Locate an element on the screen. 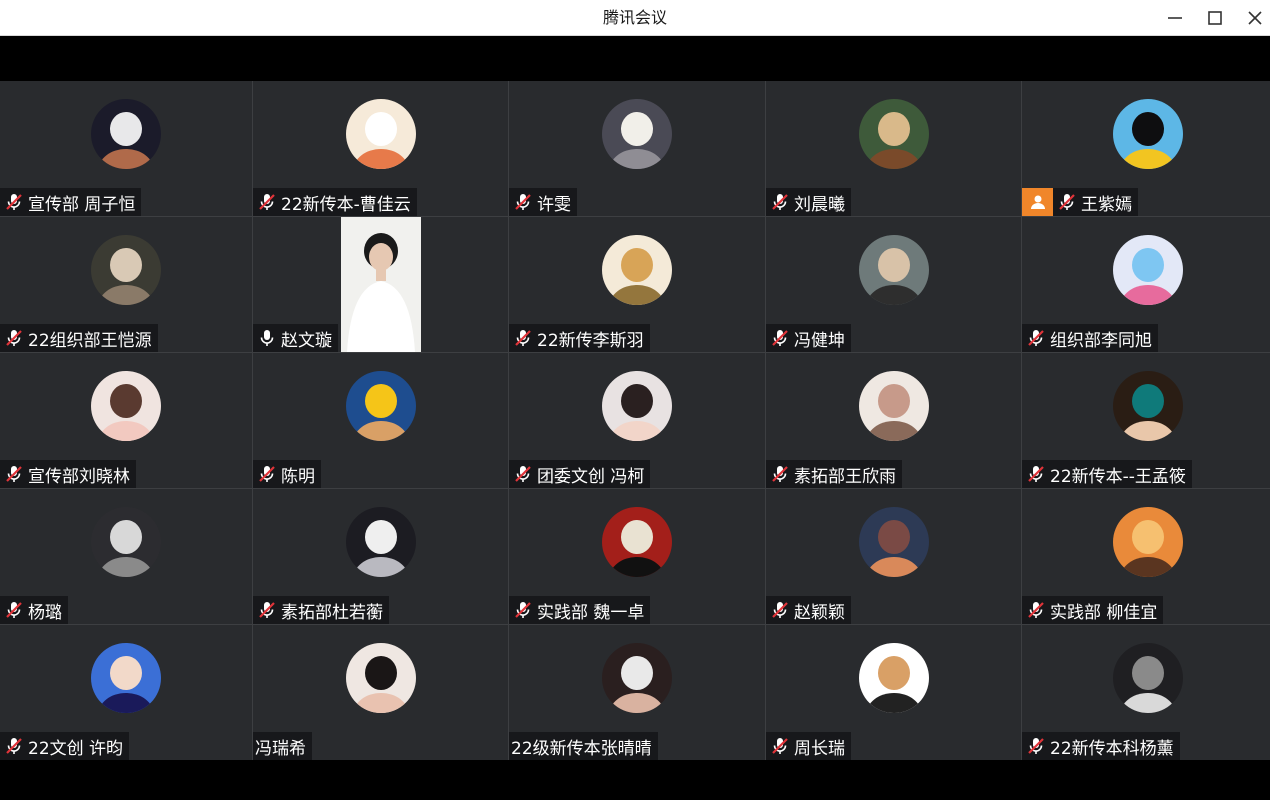  participant-tile: 实践部 魏一卓 is located at coordinates (637, 556).